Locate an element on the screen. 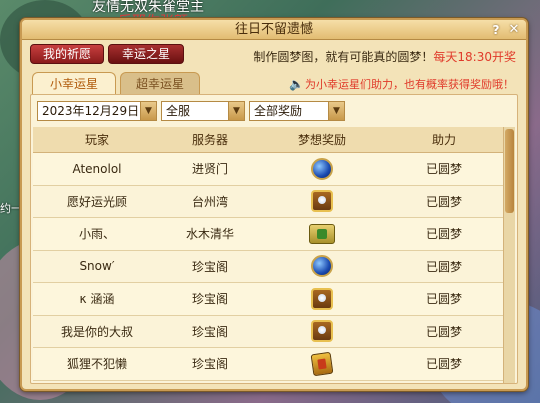 This screenshot has height=403, width=540. chat-line: 乐耶你张额 is located at coordinates (153, 14).